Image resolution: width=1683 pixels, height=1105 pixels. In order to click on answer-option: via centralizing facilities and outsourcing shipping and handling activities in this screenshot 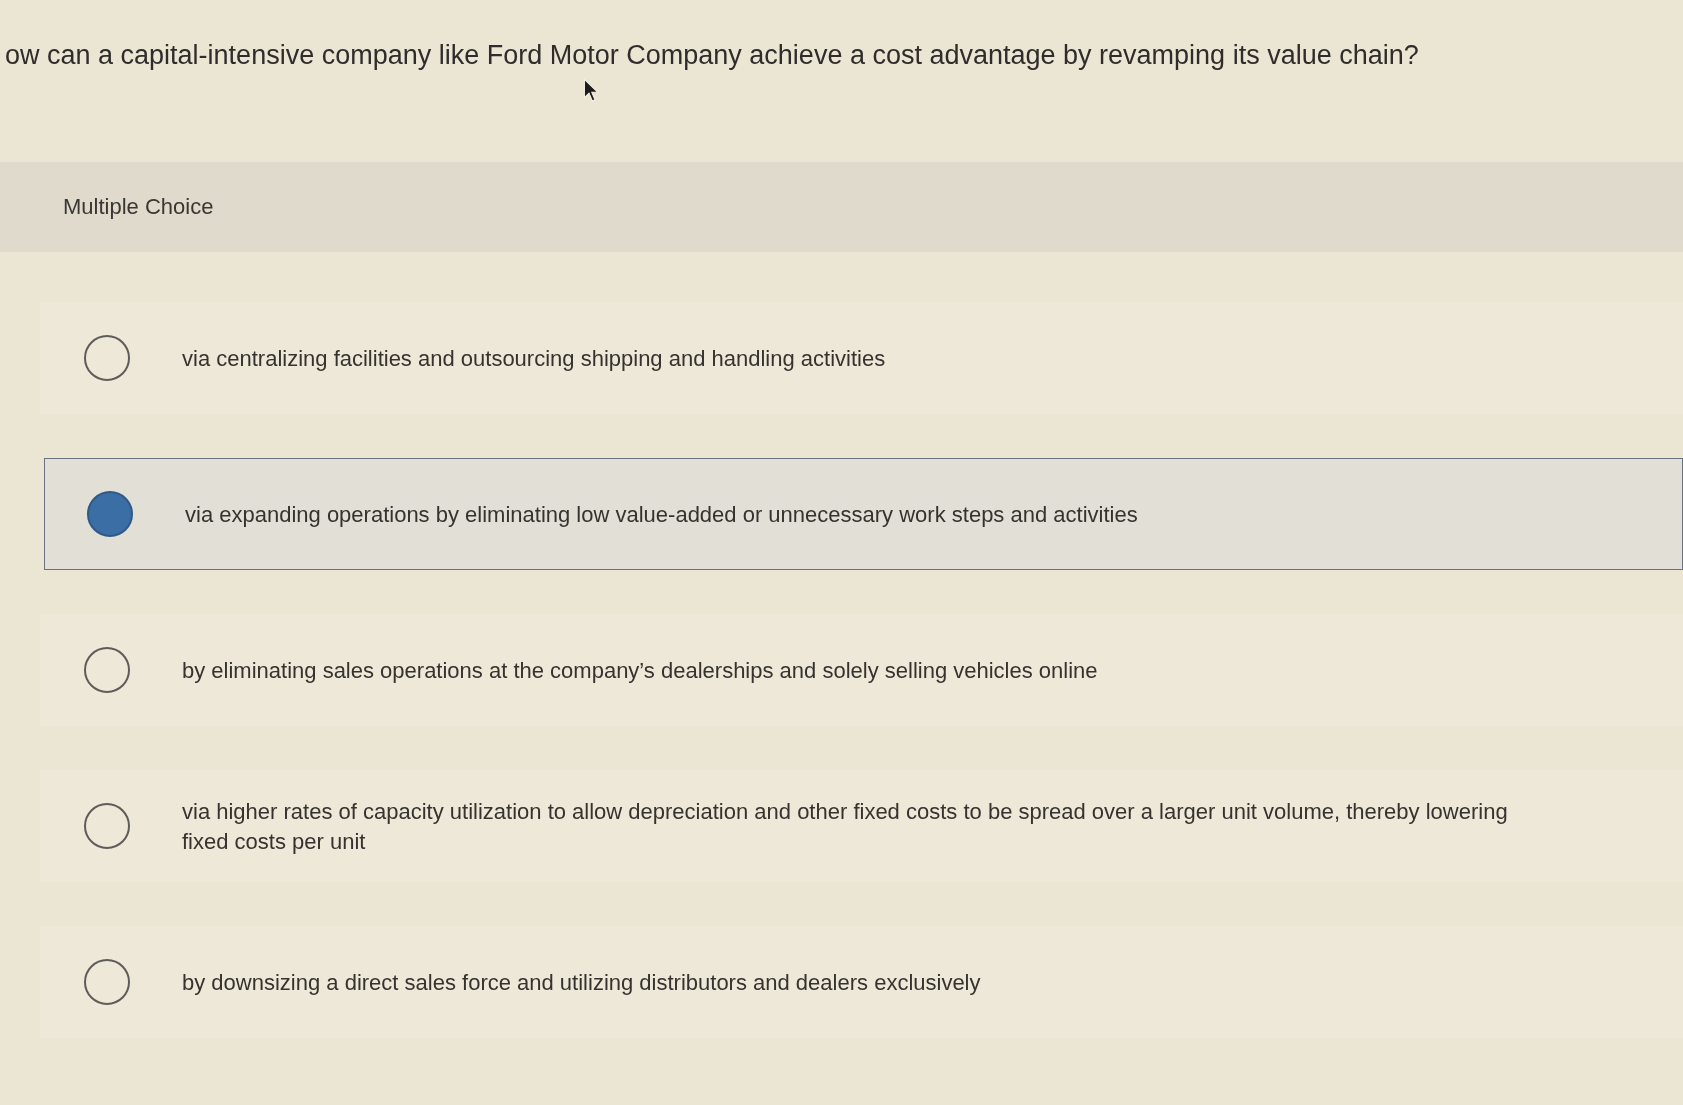, I will do `click(861, 358)`.